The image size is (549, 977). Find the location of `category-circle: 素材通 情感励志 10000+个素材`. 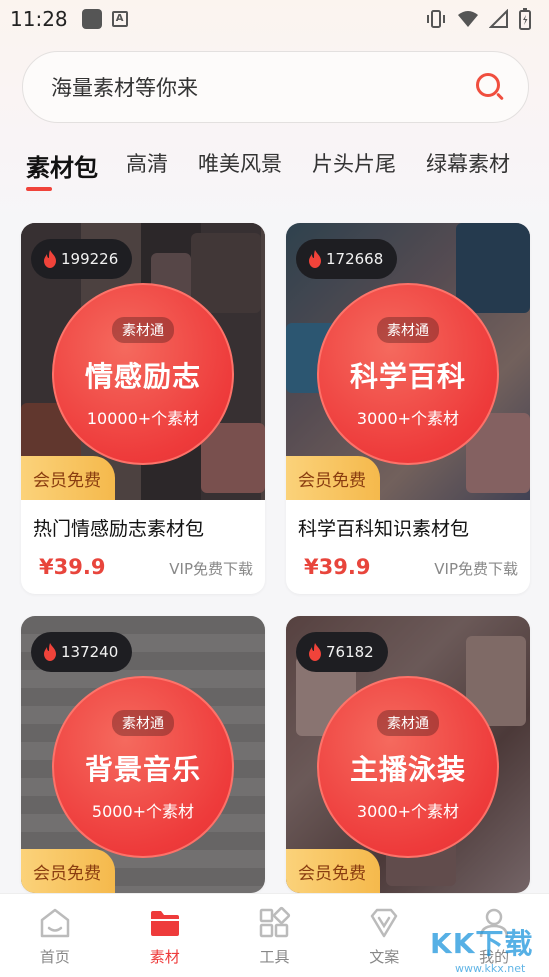

category-circle: 素材通 情感励志 10000+个素材 is located at coordinates (143, 374).